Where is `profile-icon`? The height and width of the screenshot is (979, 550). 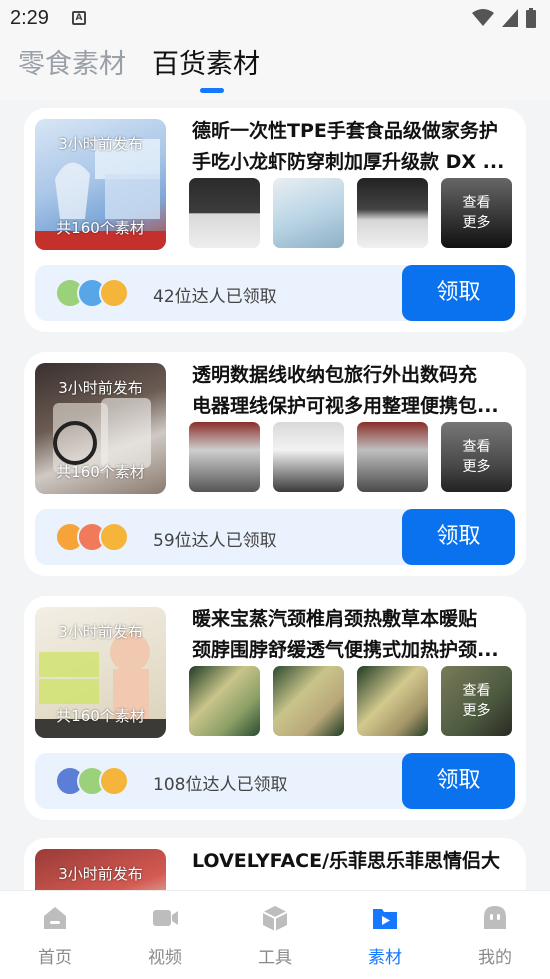 profile-icon is located at coordinates (495, 917).